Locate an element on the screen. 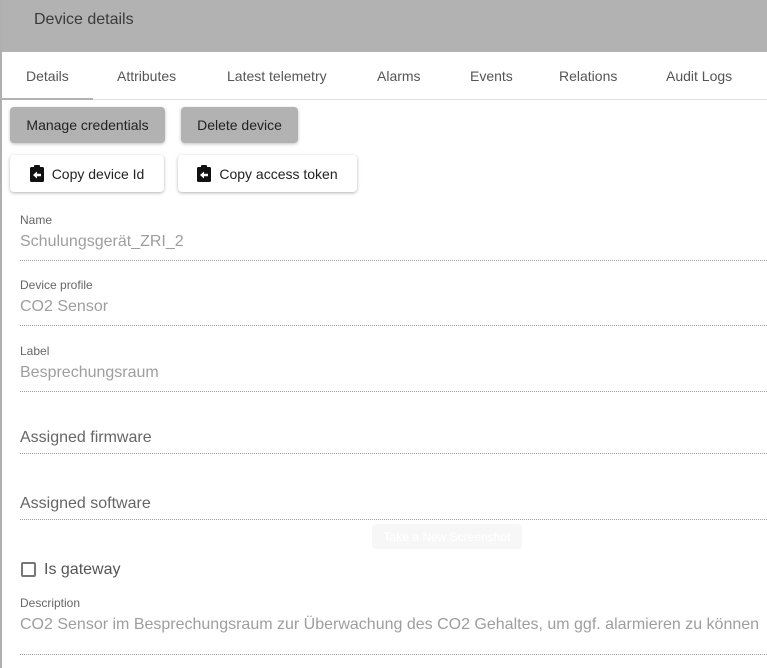 This screenshot has width=767, height=668. tab-events: Events is located at coordinates (491, 76).